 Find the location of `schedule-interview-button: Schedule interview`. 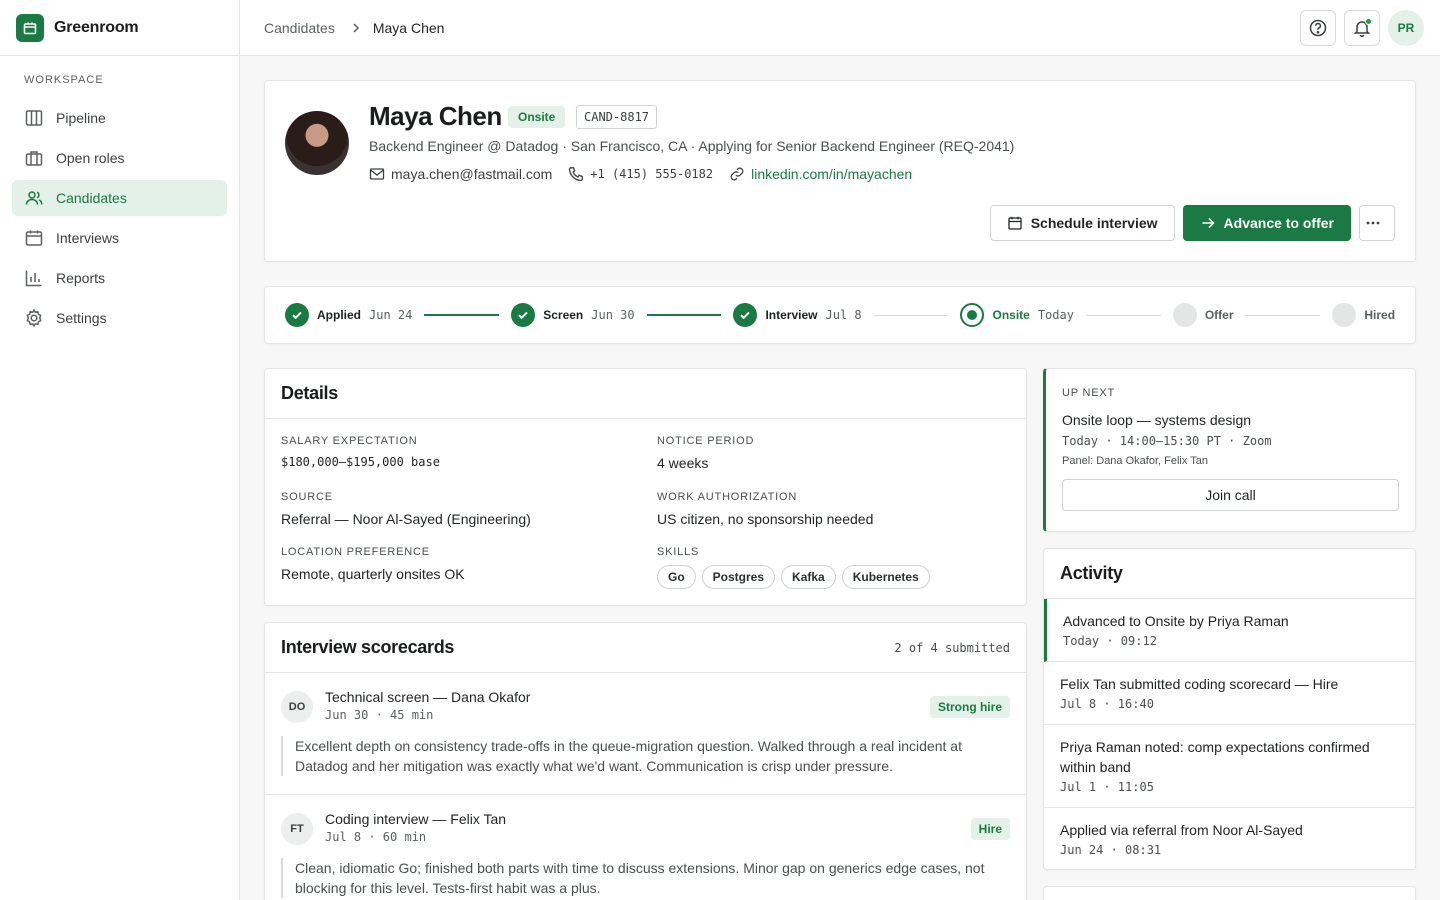

schedule-interview-button: Schedule interview is located at coordinates (1082, 223).